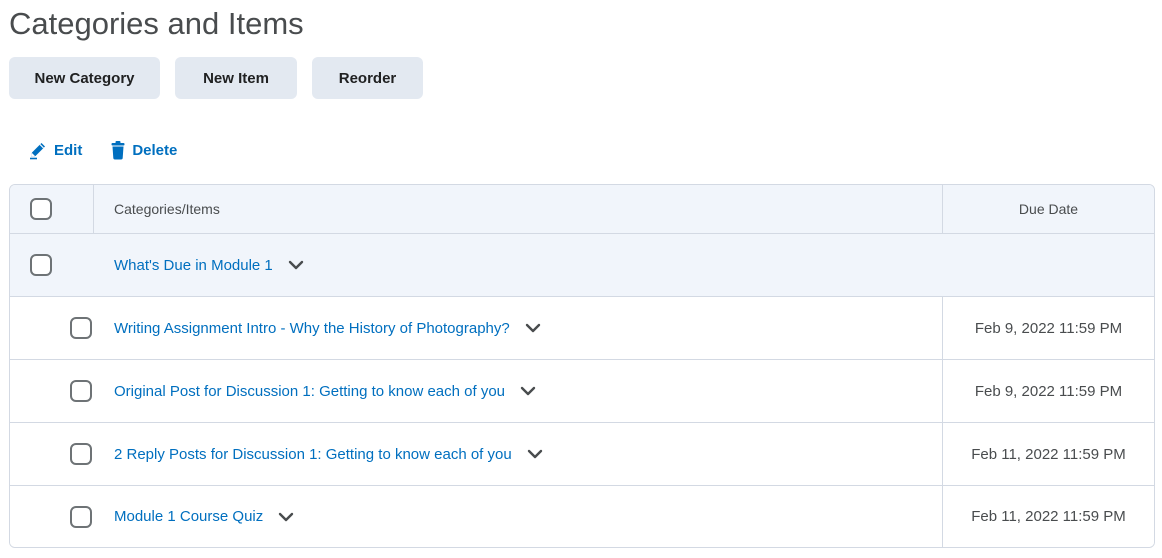 The height and width of the screenshot is (558, 1162). I want to click on reorder-button: Reorder, so click(367, 78).